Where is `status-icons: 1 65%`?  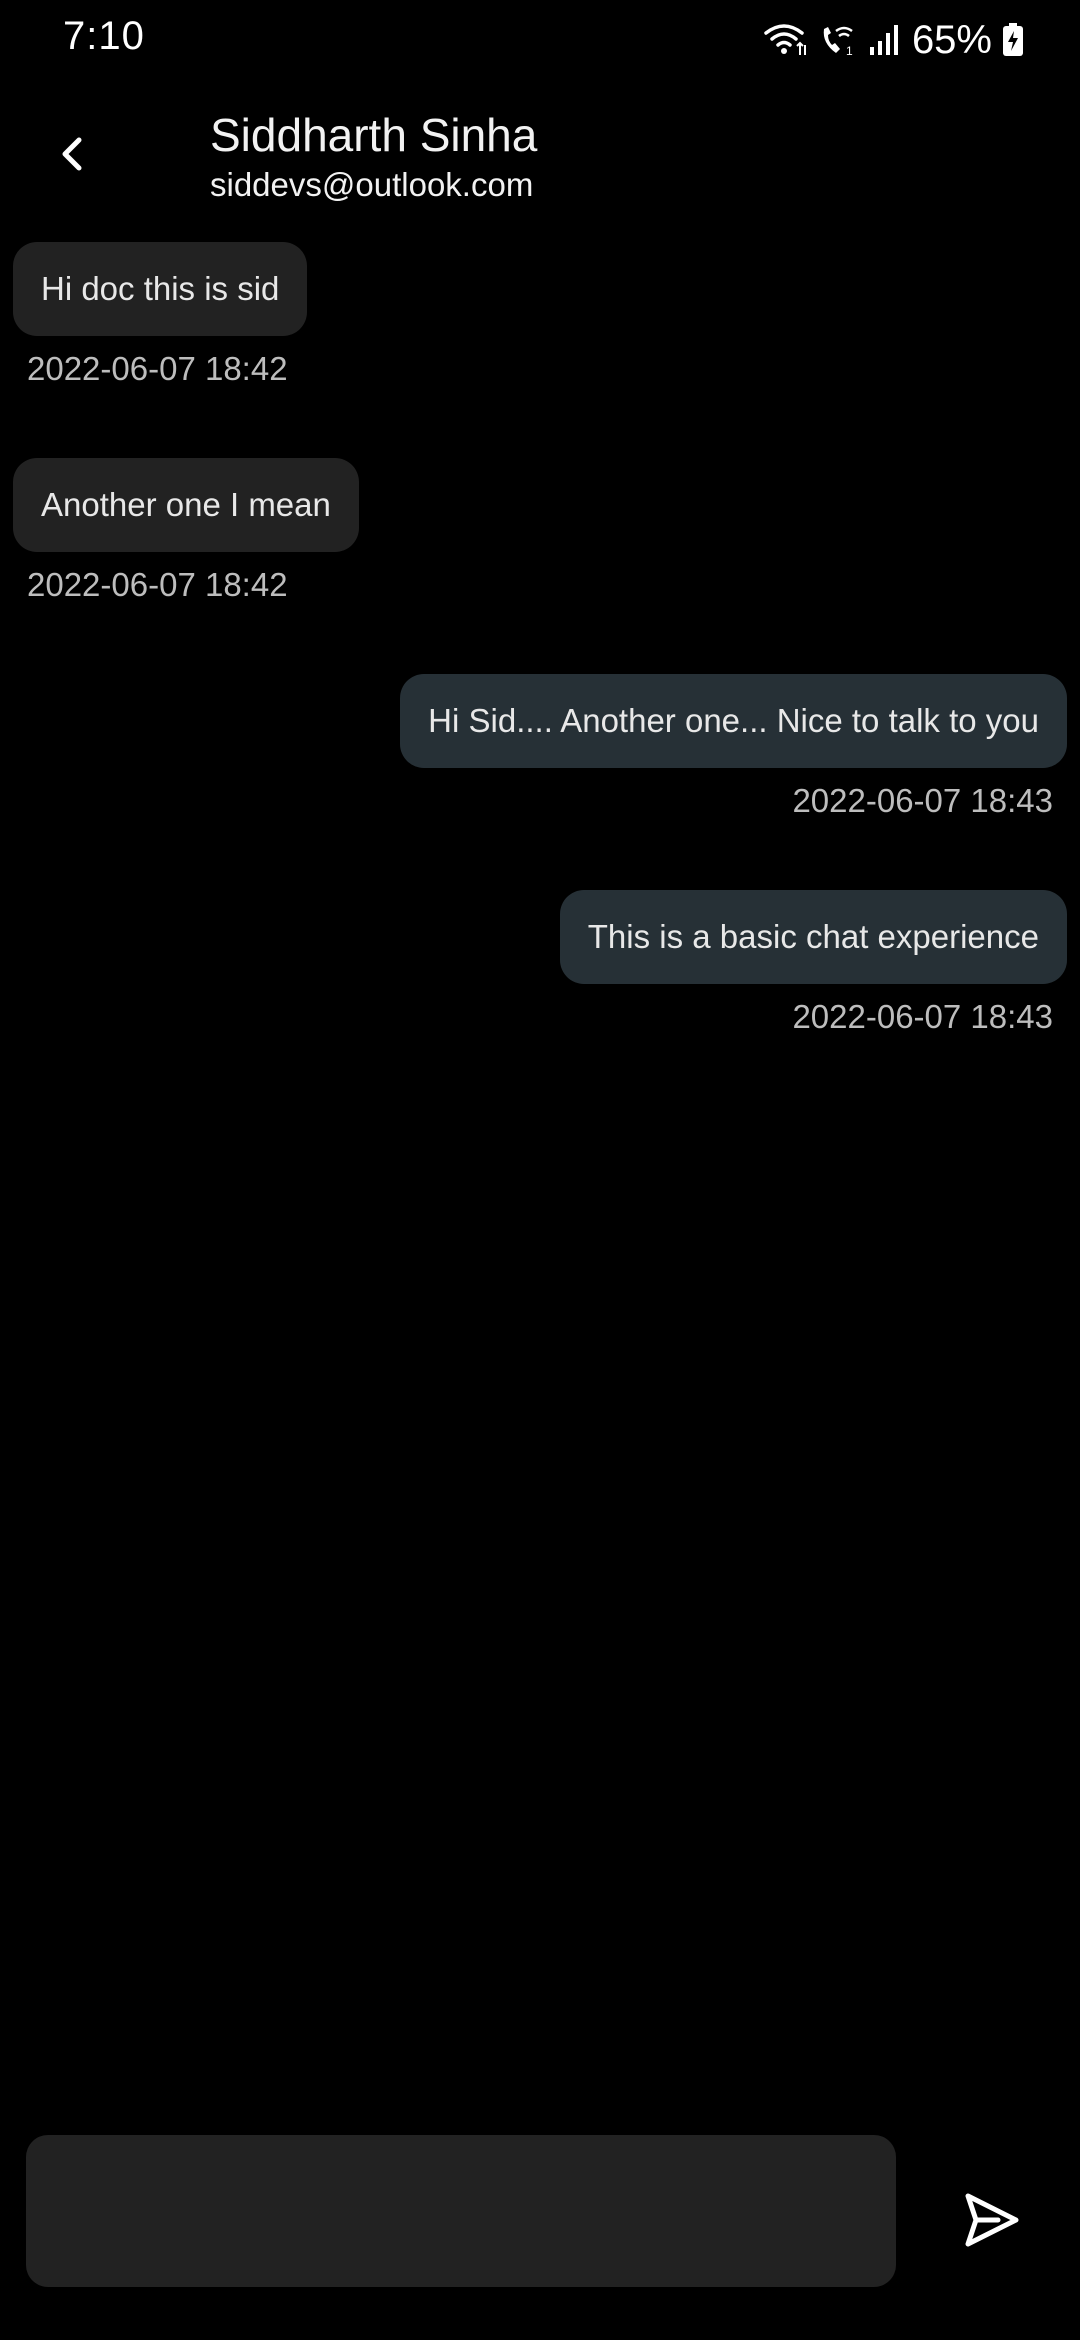 status-icons: 1 65% is located at coordinates (894, 40).